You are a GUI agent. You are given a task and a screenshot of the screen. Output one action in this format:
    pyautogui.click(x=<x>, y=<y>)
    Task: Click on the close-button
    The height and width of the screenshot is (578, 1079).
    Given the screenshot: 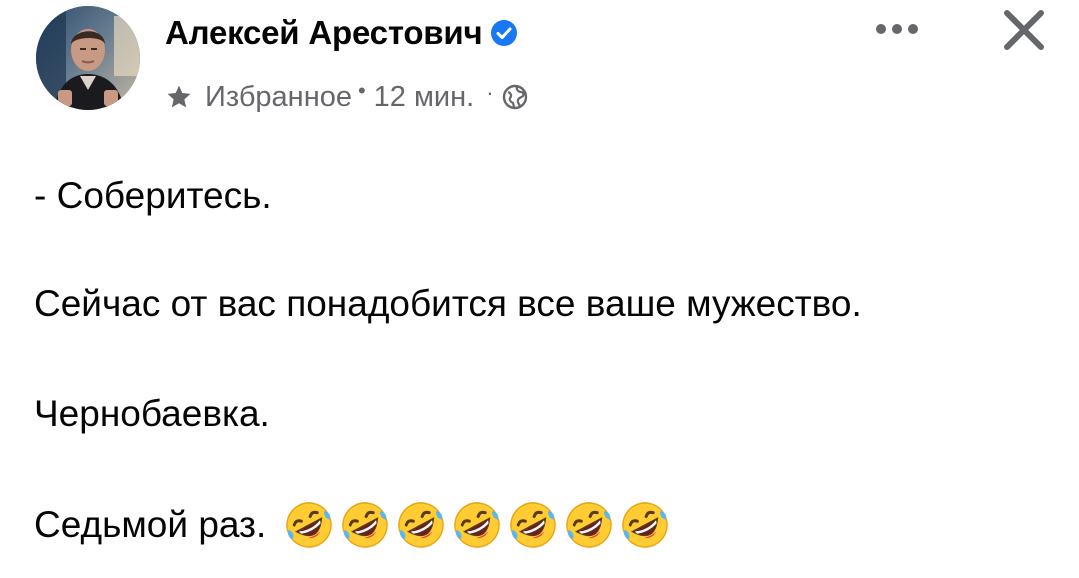 What is the action you would take?
    pyautogui.click(x=1024, y=30)
    